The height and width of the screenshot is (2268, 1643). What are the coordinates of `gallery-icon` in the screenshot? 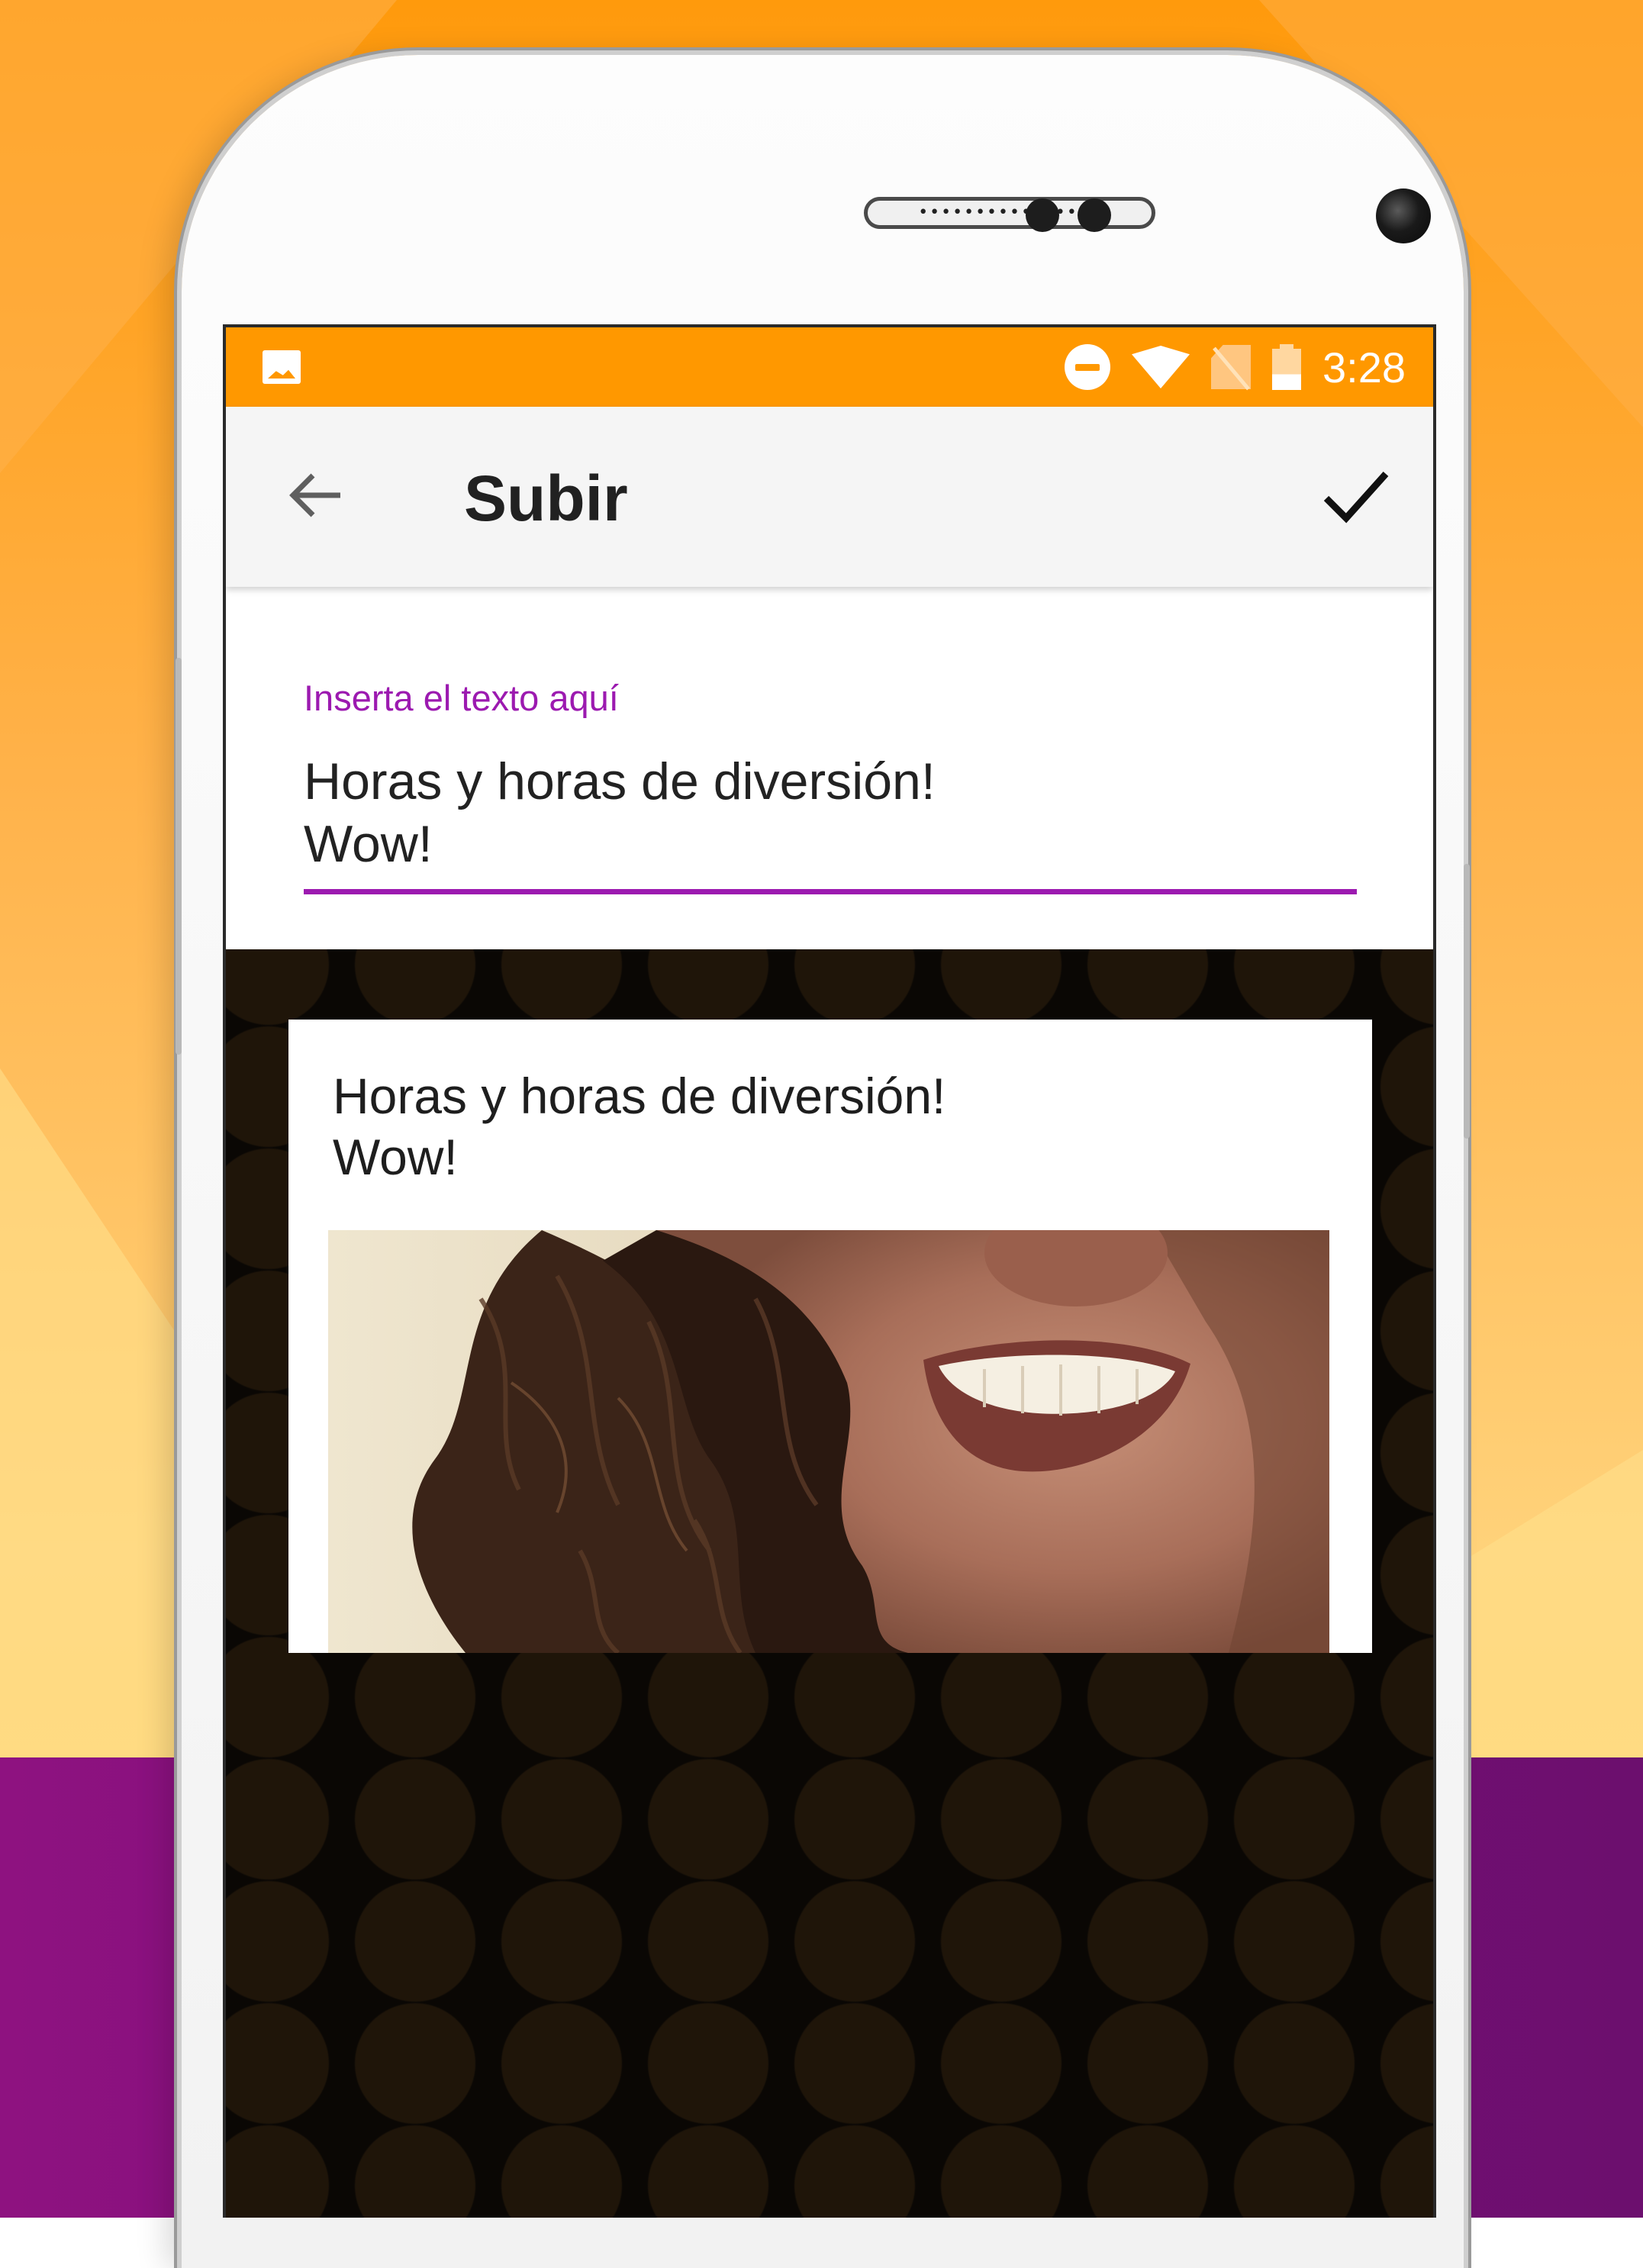 It's located at (282, 367).